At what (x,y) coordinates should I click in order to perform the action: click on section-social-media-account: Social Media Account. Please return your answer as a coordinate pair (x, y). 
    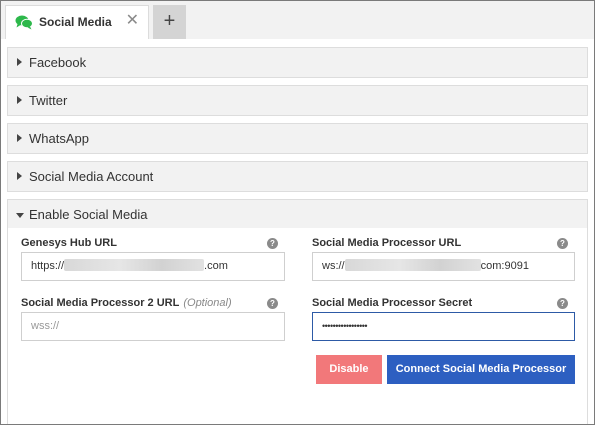
    Looking at the image, I should click on (297, 176).